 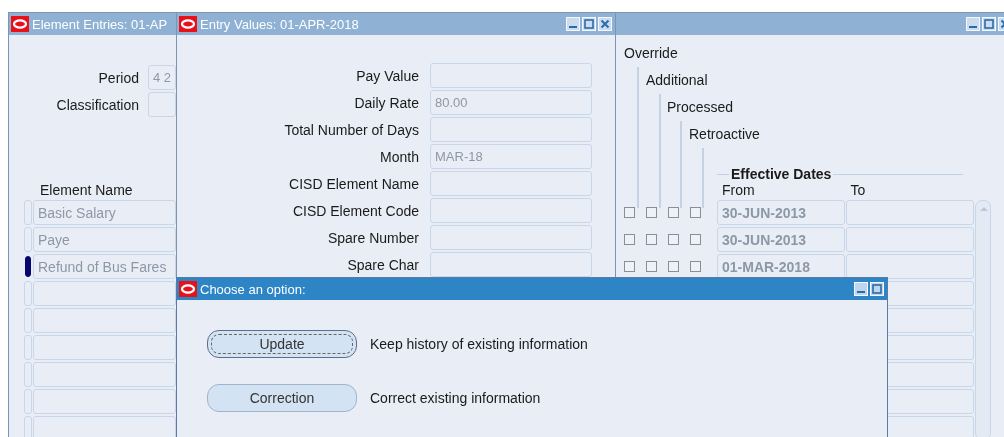 What do you see at coordinates (386, 102) in the screenshot?
I see `field-label: Daily Rate` at bounding box center [386, 102].